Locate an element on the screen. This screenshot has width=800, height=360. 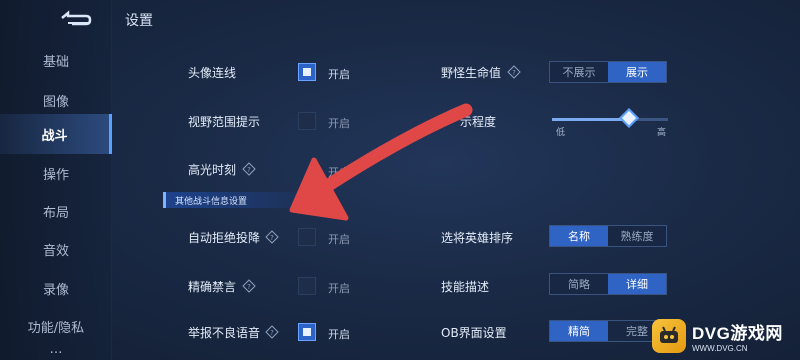
back-arrow-icon is located at coordinates (76, 18).